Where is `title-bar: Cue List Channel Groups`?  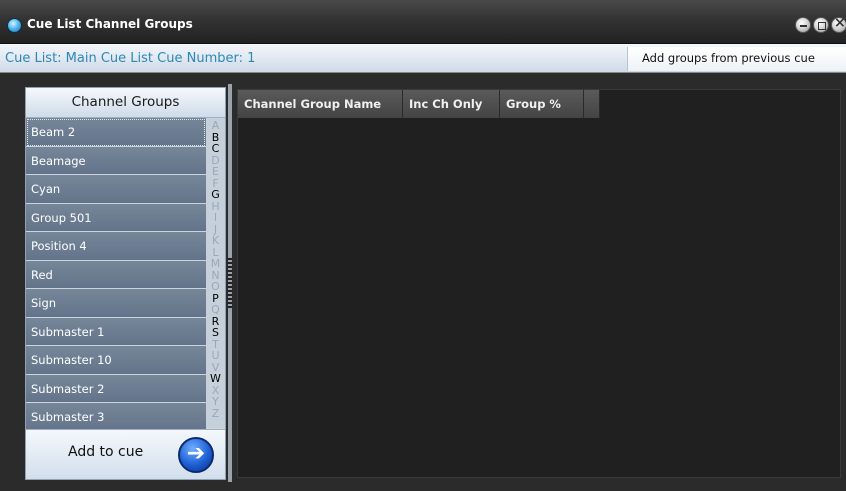
title-bar: Cue List Channel Groups is located at coordinates (423, 22).